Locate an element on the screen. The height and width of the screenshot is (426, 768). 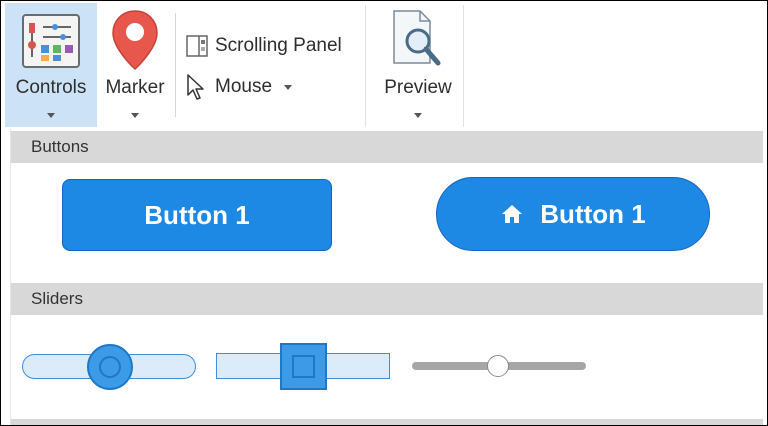
slider-round-thumb is located at coordinates (110, 367).